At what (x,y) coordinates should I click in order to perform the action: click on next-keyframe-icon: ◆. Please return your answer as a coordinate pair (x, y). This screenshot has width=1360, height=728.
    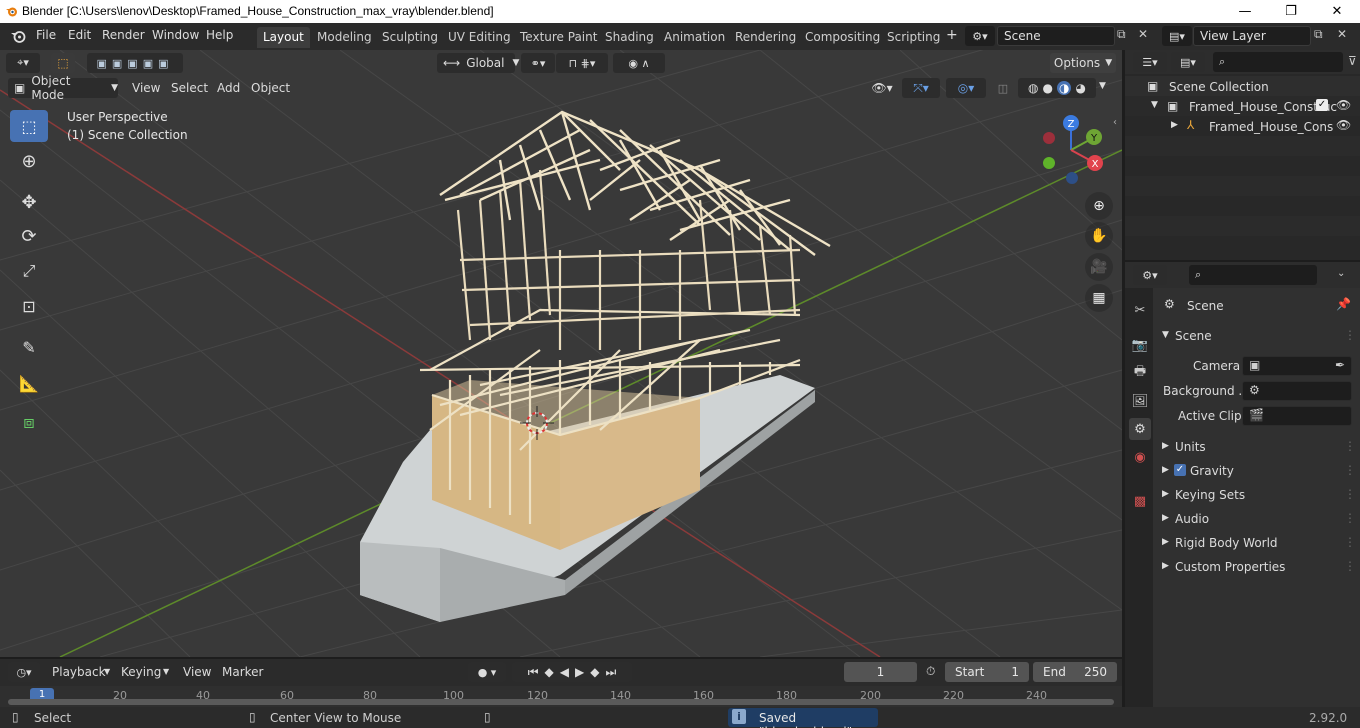
    Looking at the image, I should click on (594, 672).